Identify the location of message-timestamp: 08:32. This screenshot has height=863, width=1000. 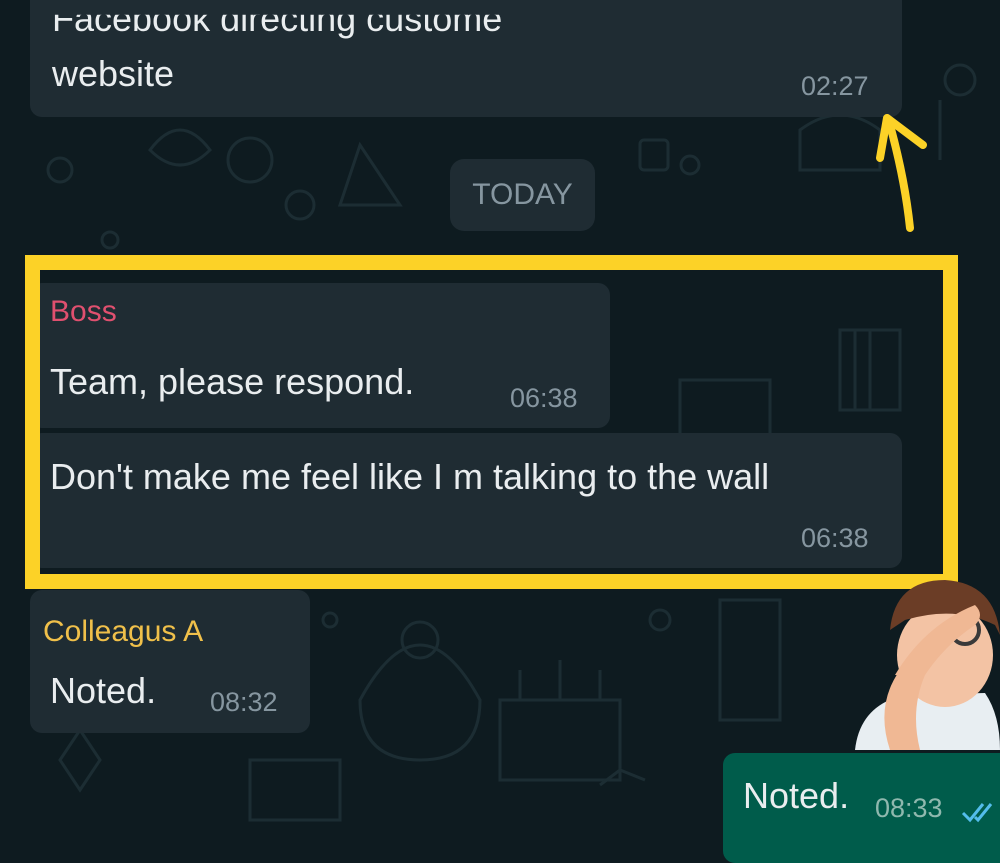
(244, 702).